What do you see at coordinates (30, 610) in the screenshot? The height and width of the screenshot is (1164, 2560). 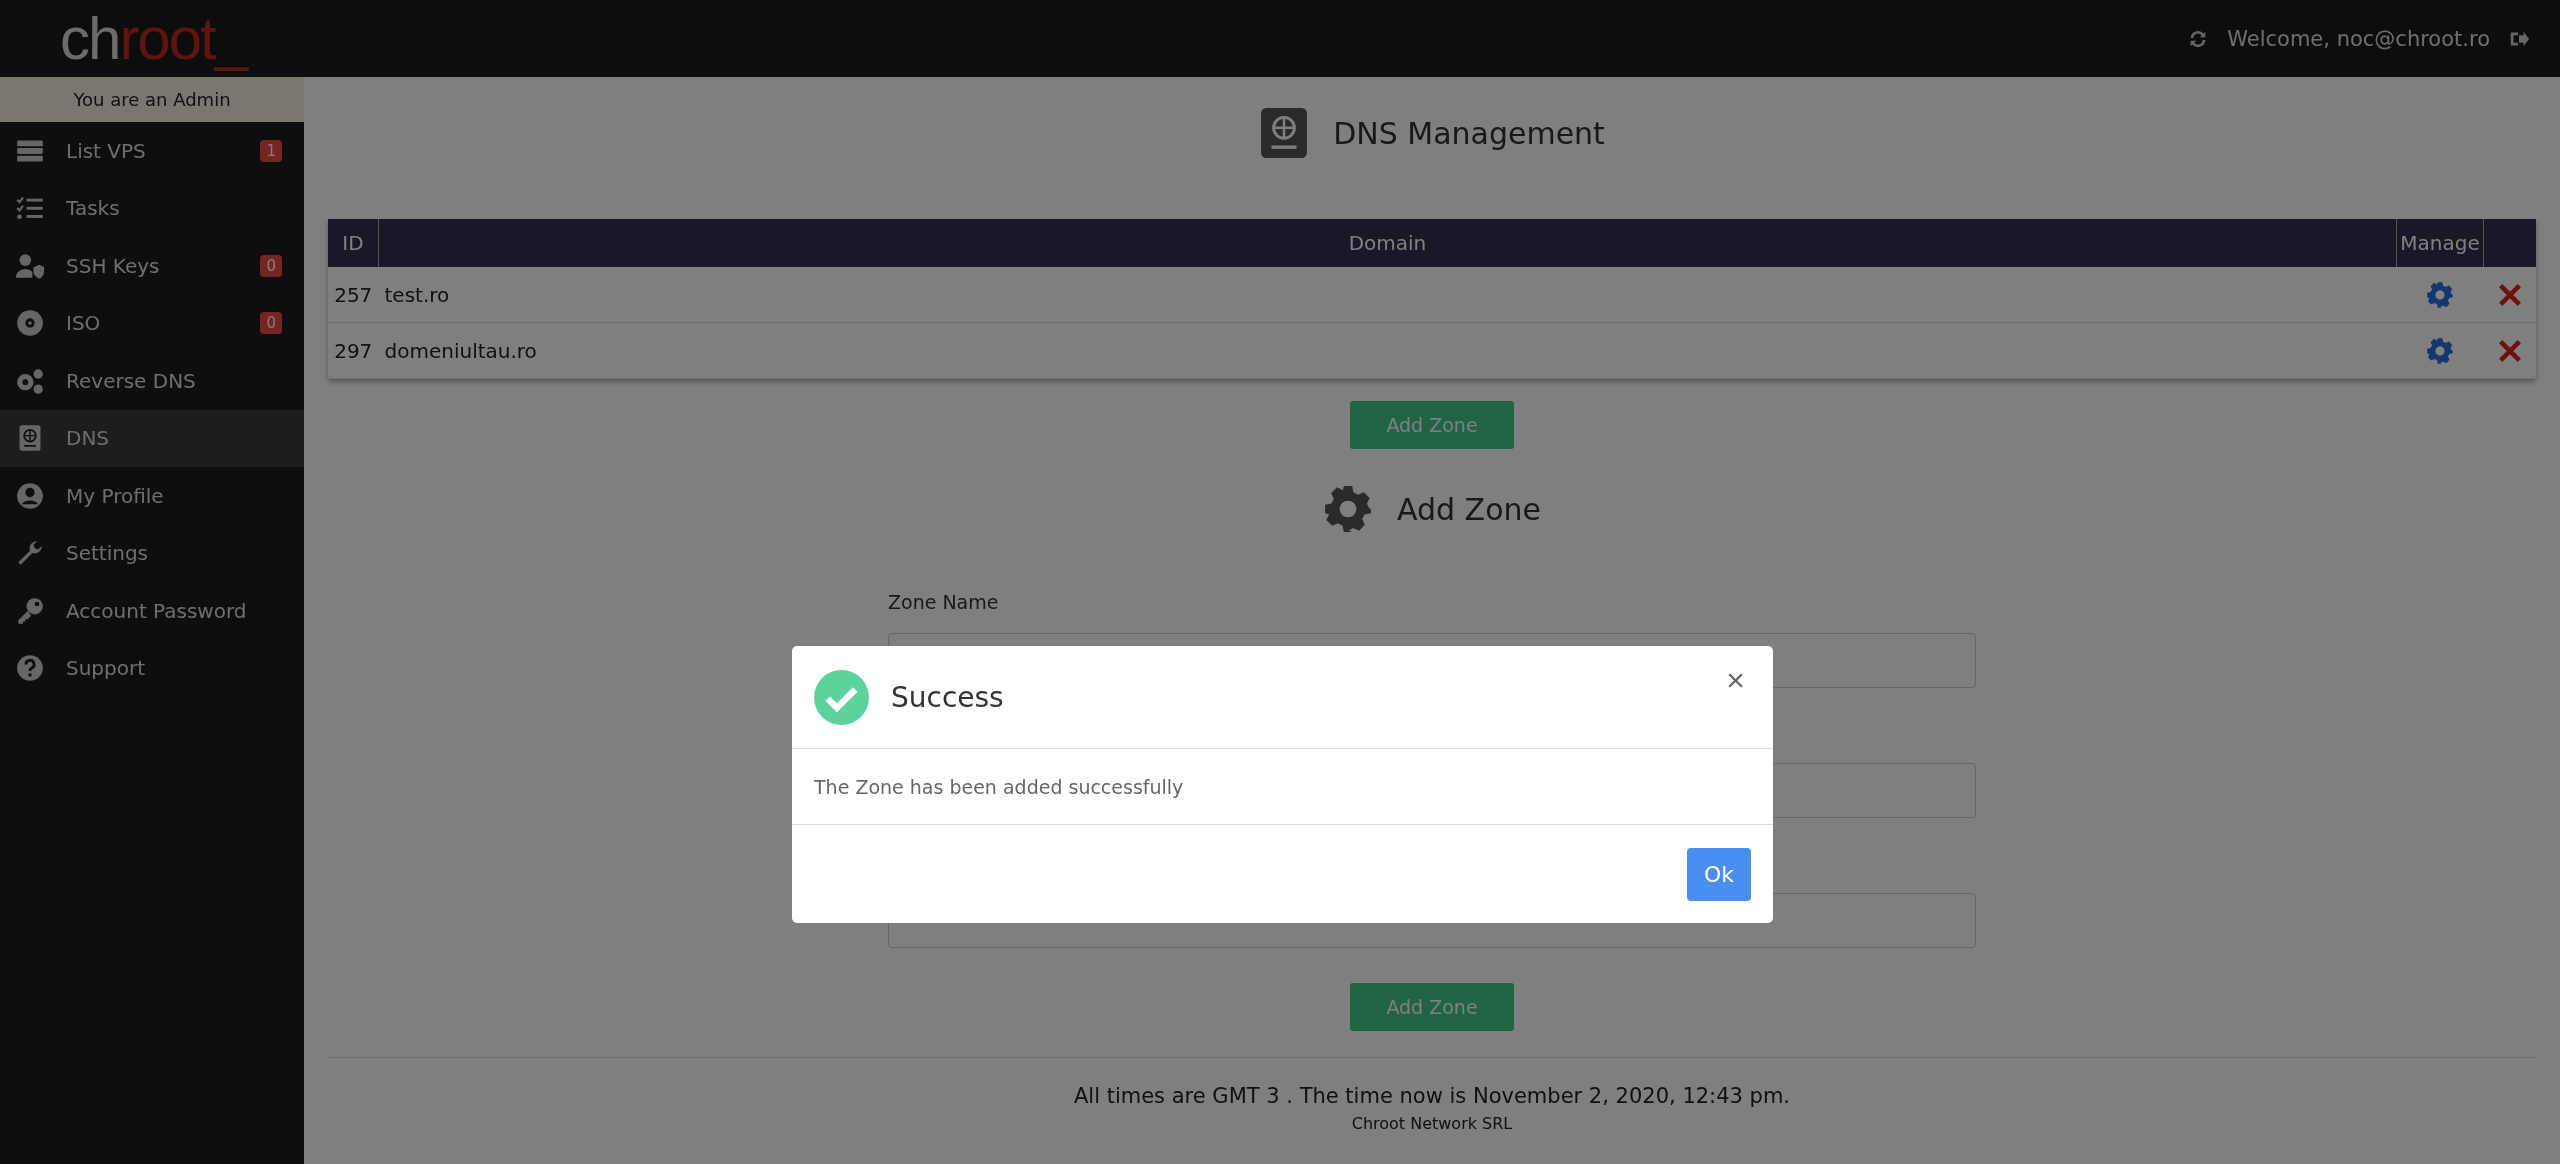 I see `key-icon` at bounding box center [30, 610].